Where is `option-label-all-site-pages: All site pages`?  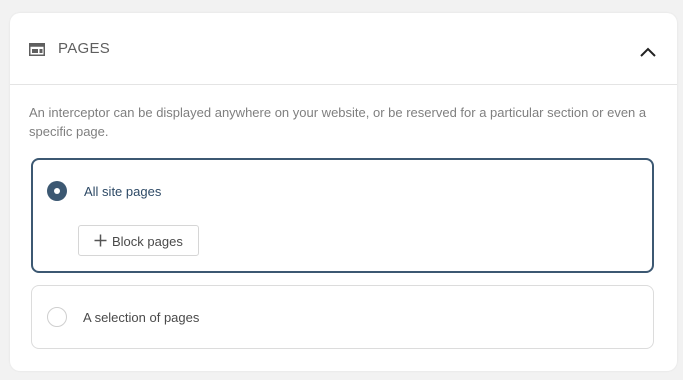 option-label-all-site-pages: All site pages is located at coordinates (123, 191).